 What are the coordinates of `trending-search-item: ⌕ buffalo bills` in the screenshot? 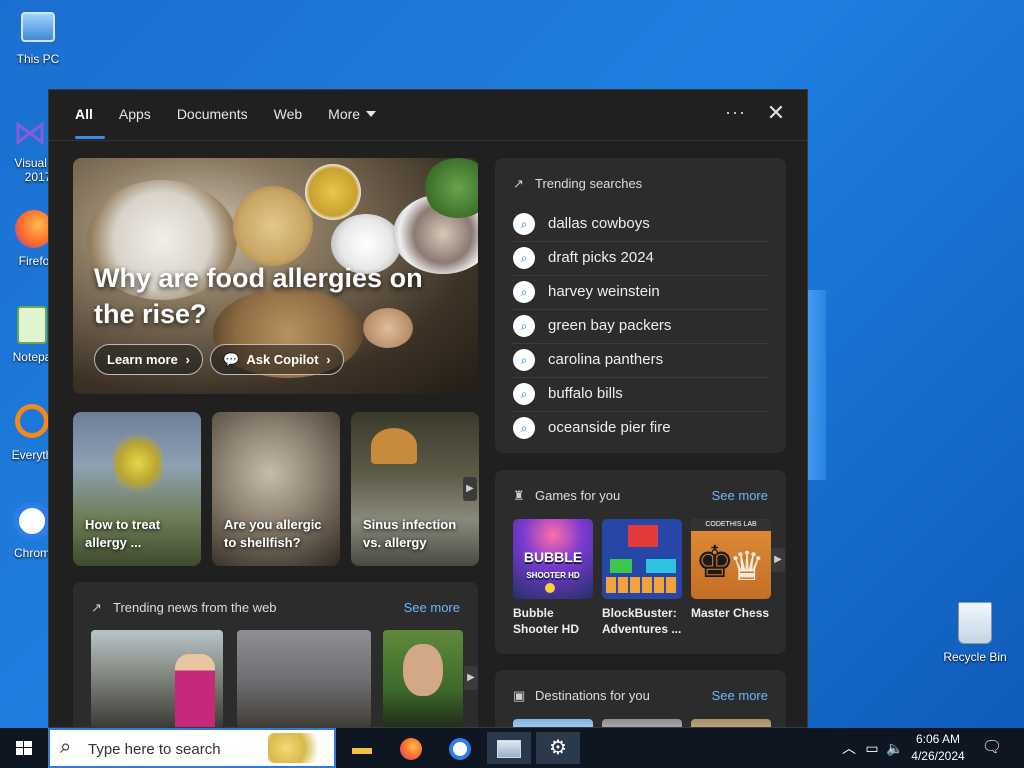 It's located at (640, 395).